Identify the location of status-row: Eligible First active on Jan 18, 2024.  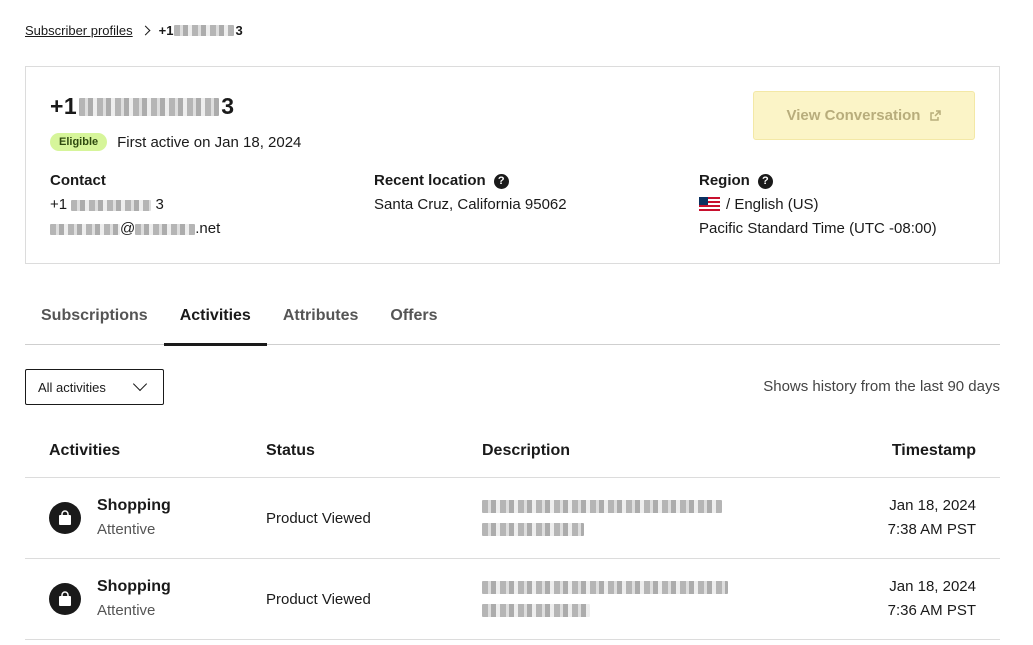
(175, 142).